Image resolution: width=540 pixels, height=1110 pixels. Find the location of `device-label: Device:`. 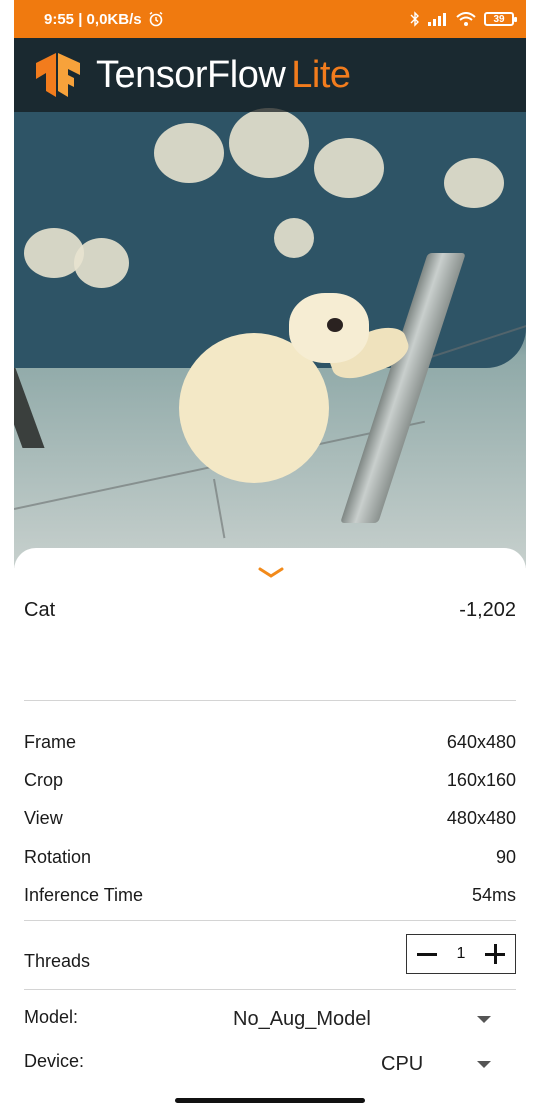

device-label: Device: is located at coordinates (54, 1060).